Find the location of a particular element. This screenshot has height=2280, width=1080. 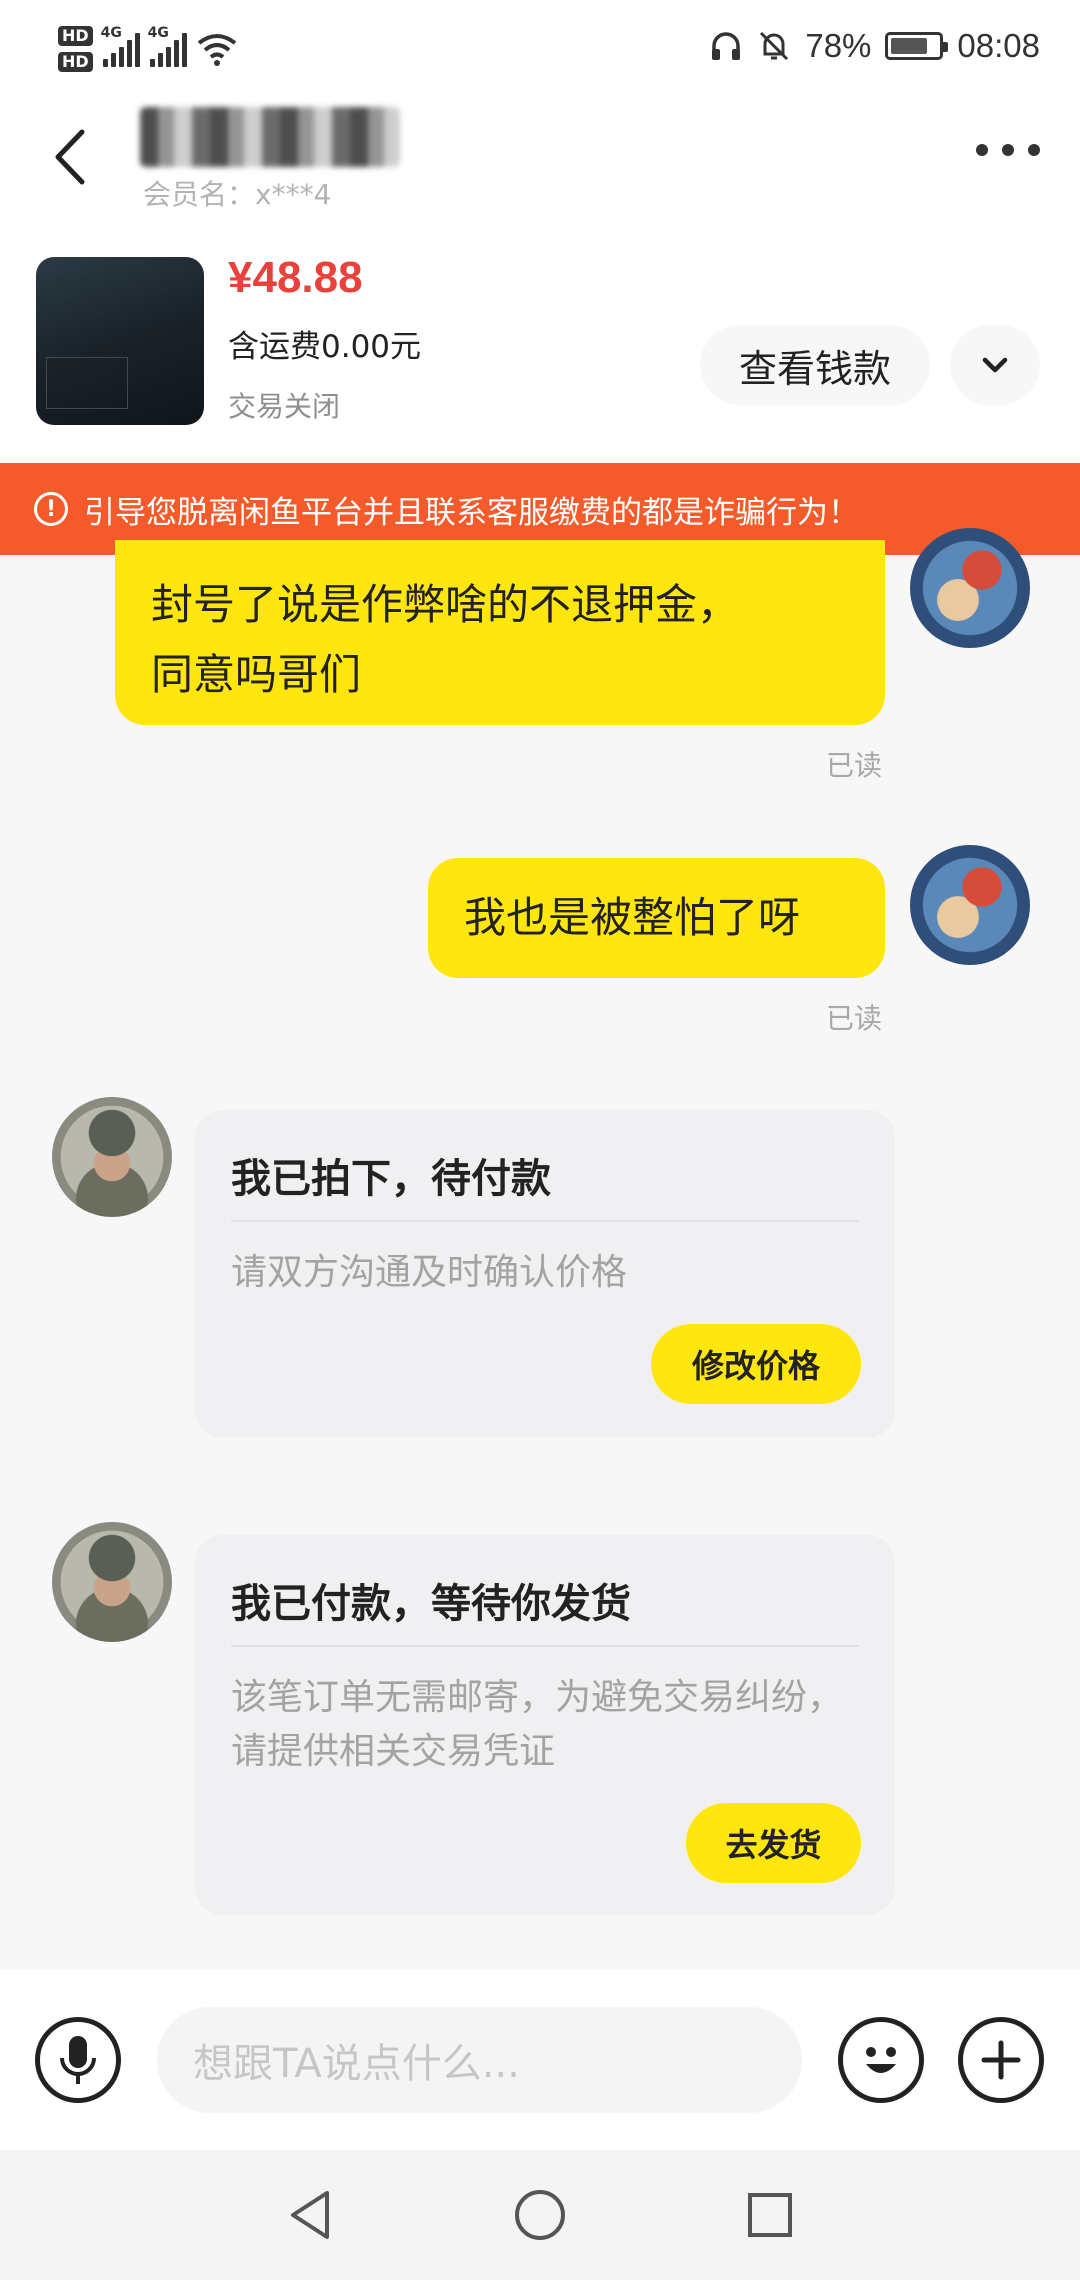

nav-back-button is located at coordinates (310, 2215).